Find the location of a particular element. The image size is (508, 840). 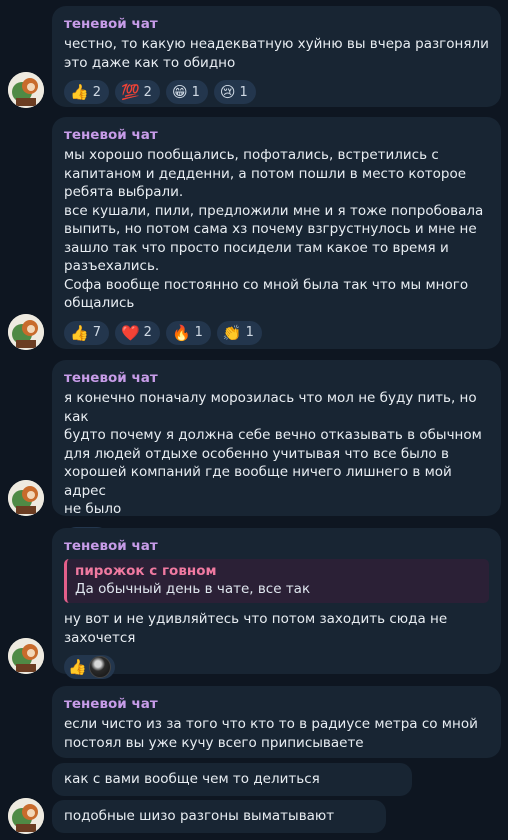

reaction-thumbs-up: 👍 2 is located at coordinates (86, 92).